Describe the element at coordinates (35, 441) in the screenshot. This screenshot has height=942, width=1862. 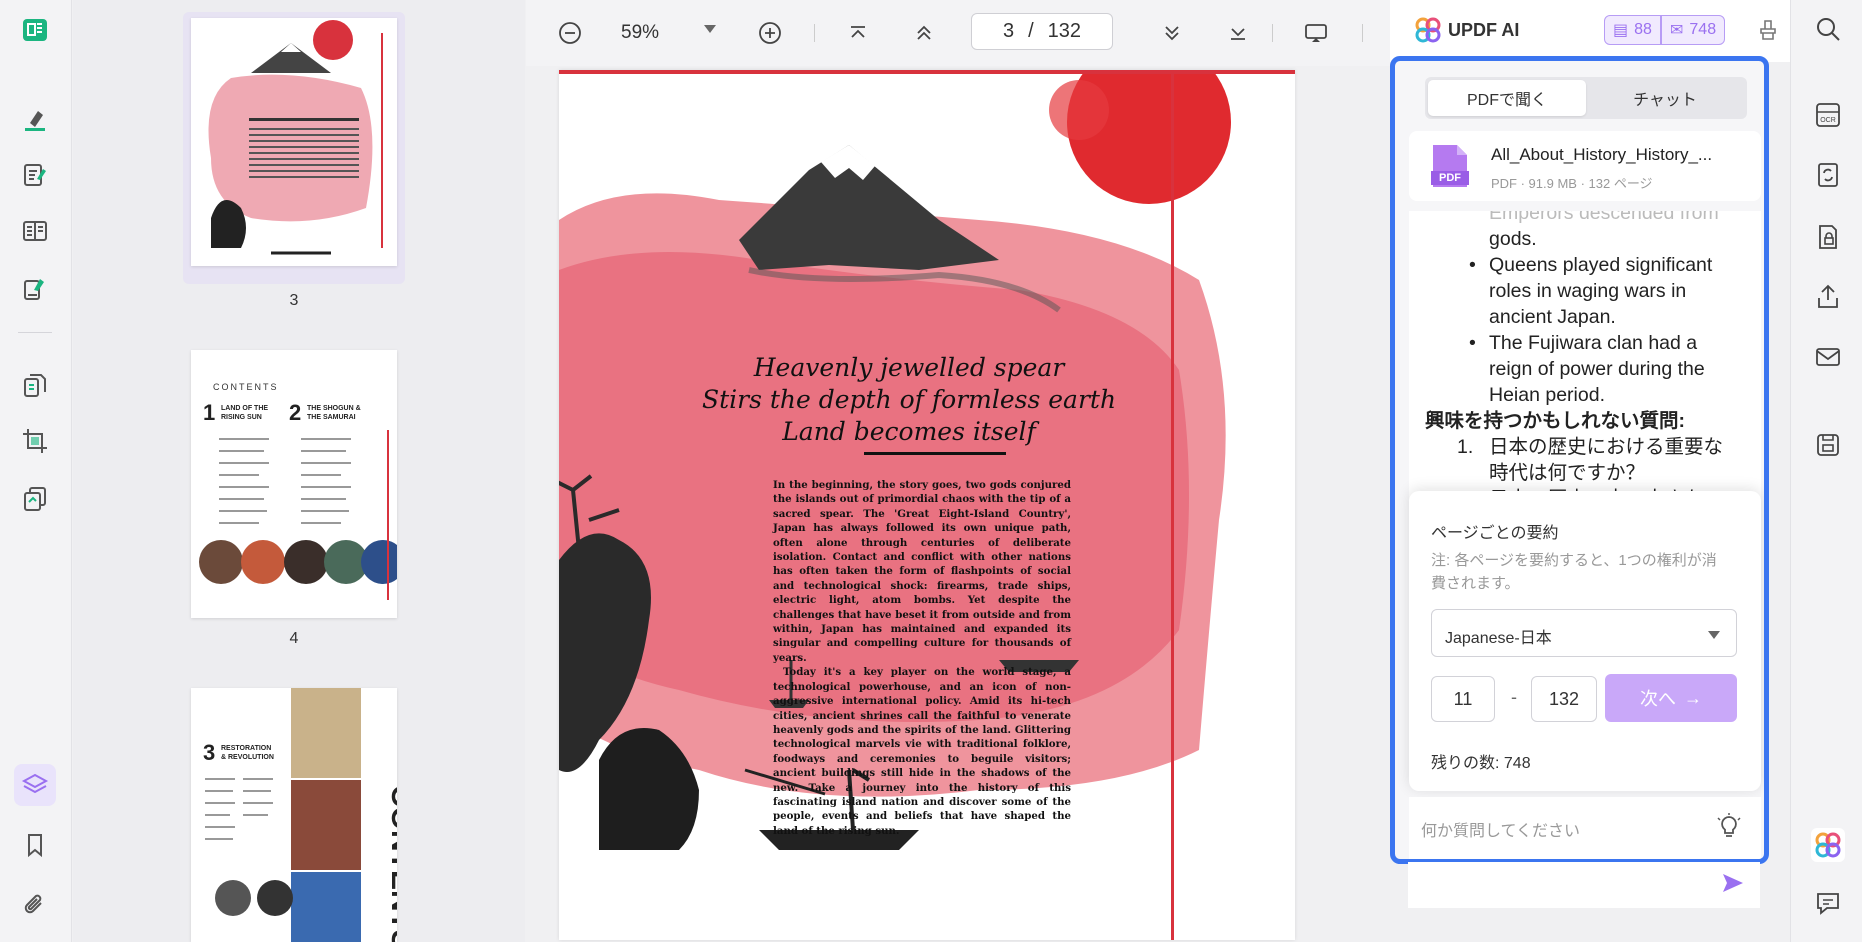
I see `crop-icon` at that location.